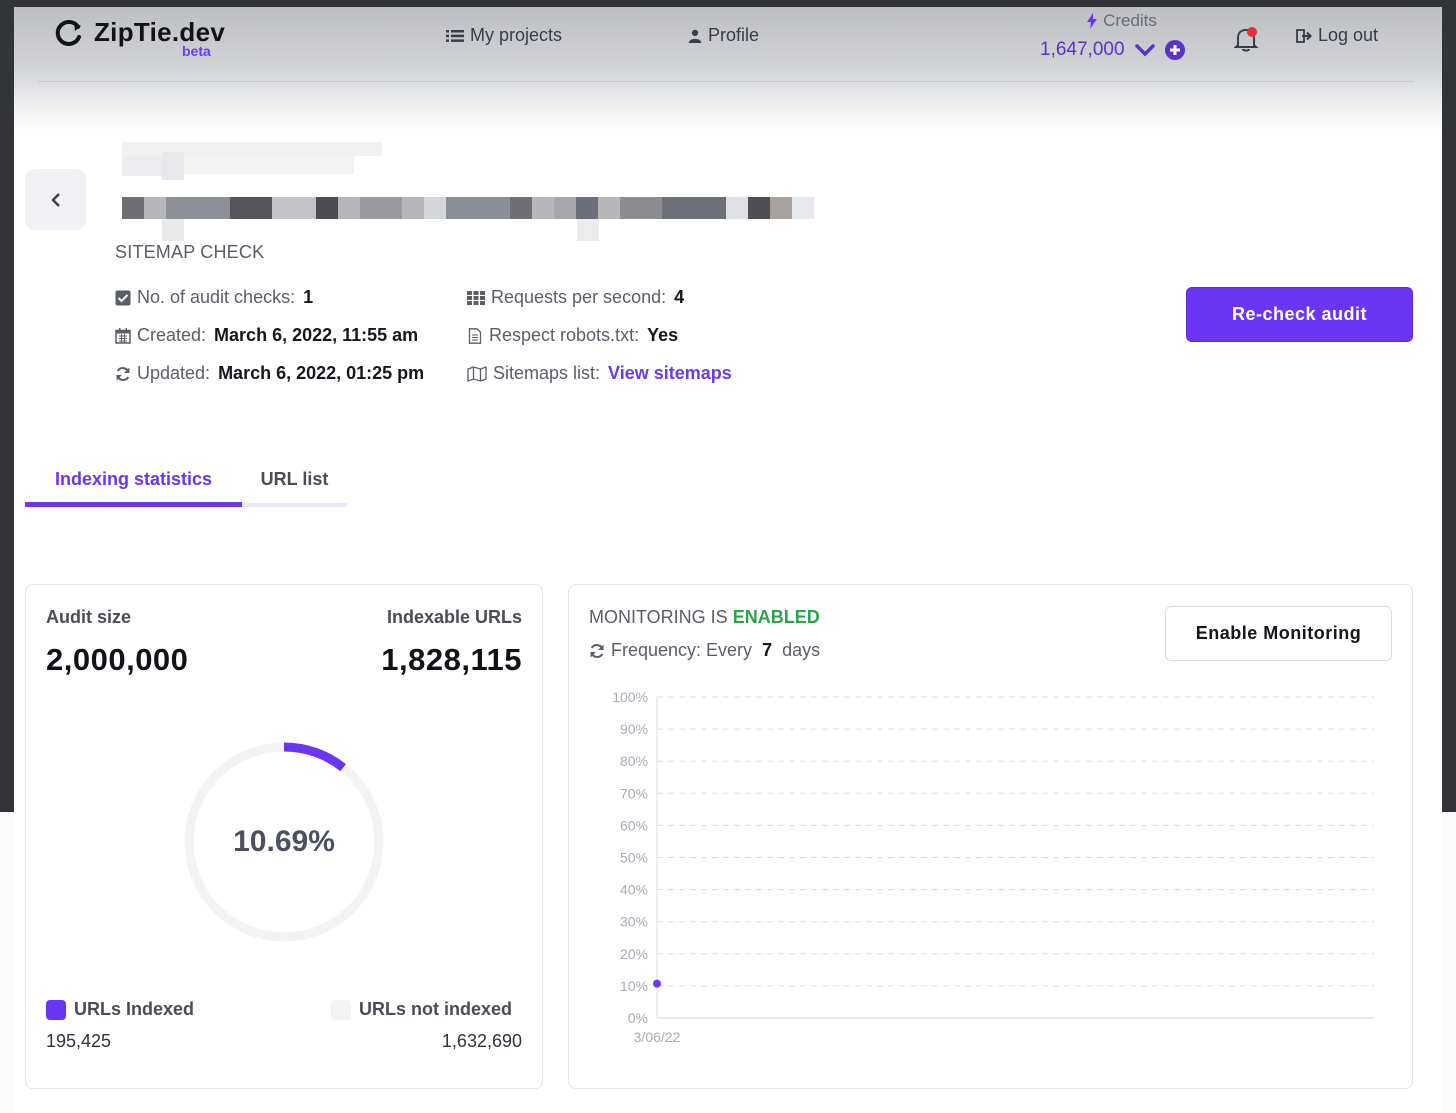  What do you see at coordinates (1115, 36) in the screenshot?
I see `credits-widget: Credits 1,647,000` at bounding box center [1115, 36].